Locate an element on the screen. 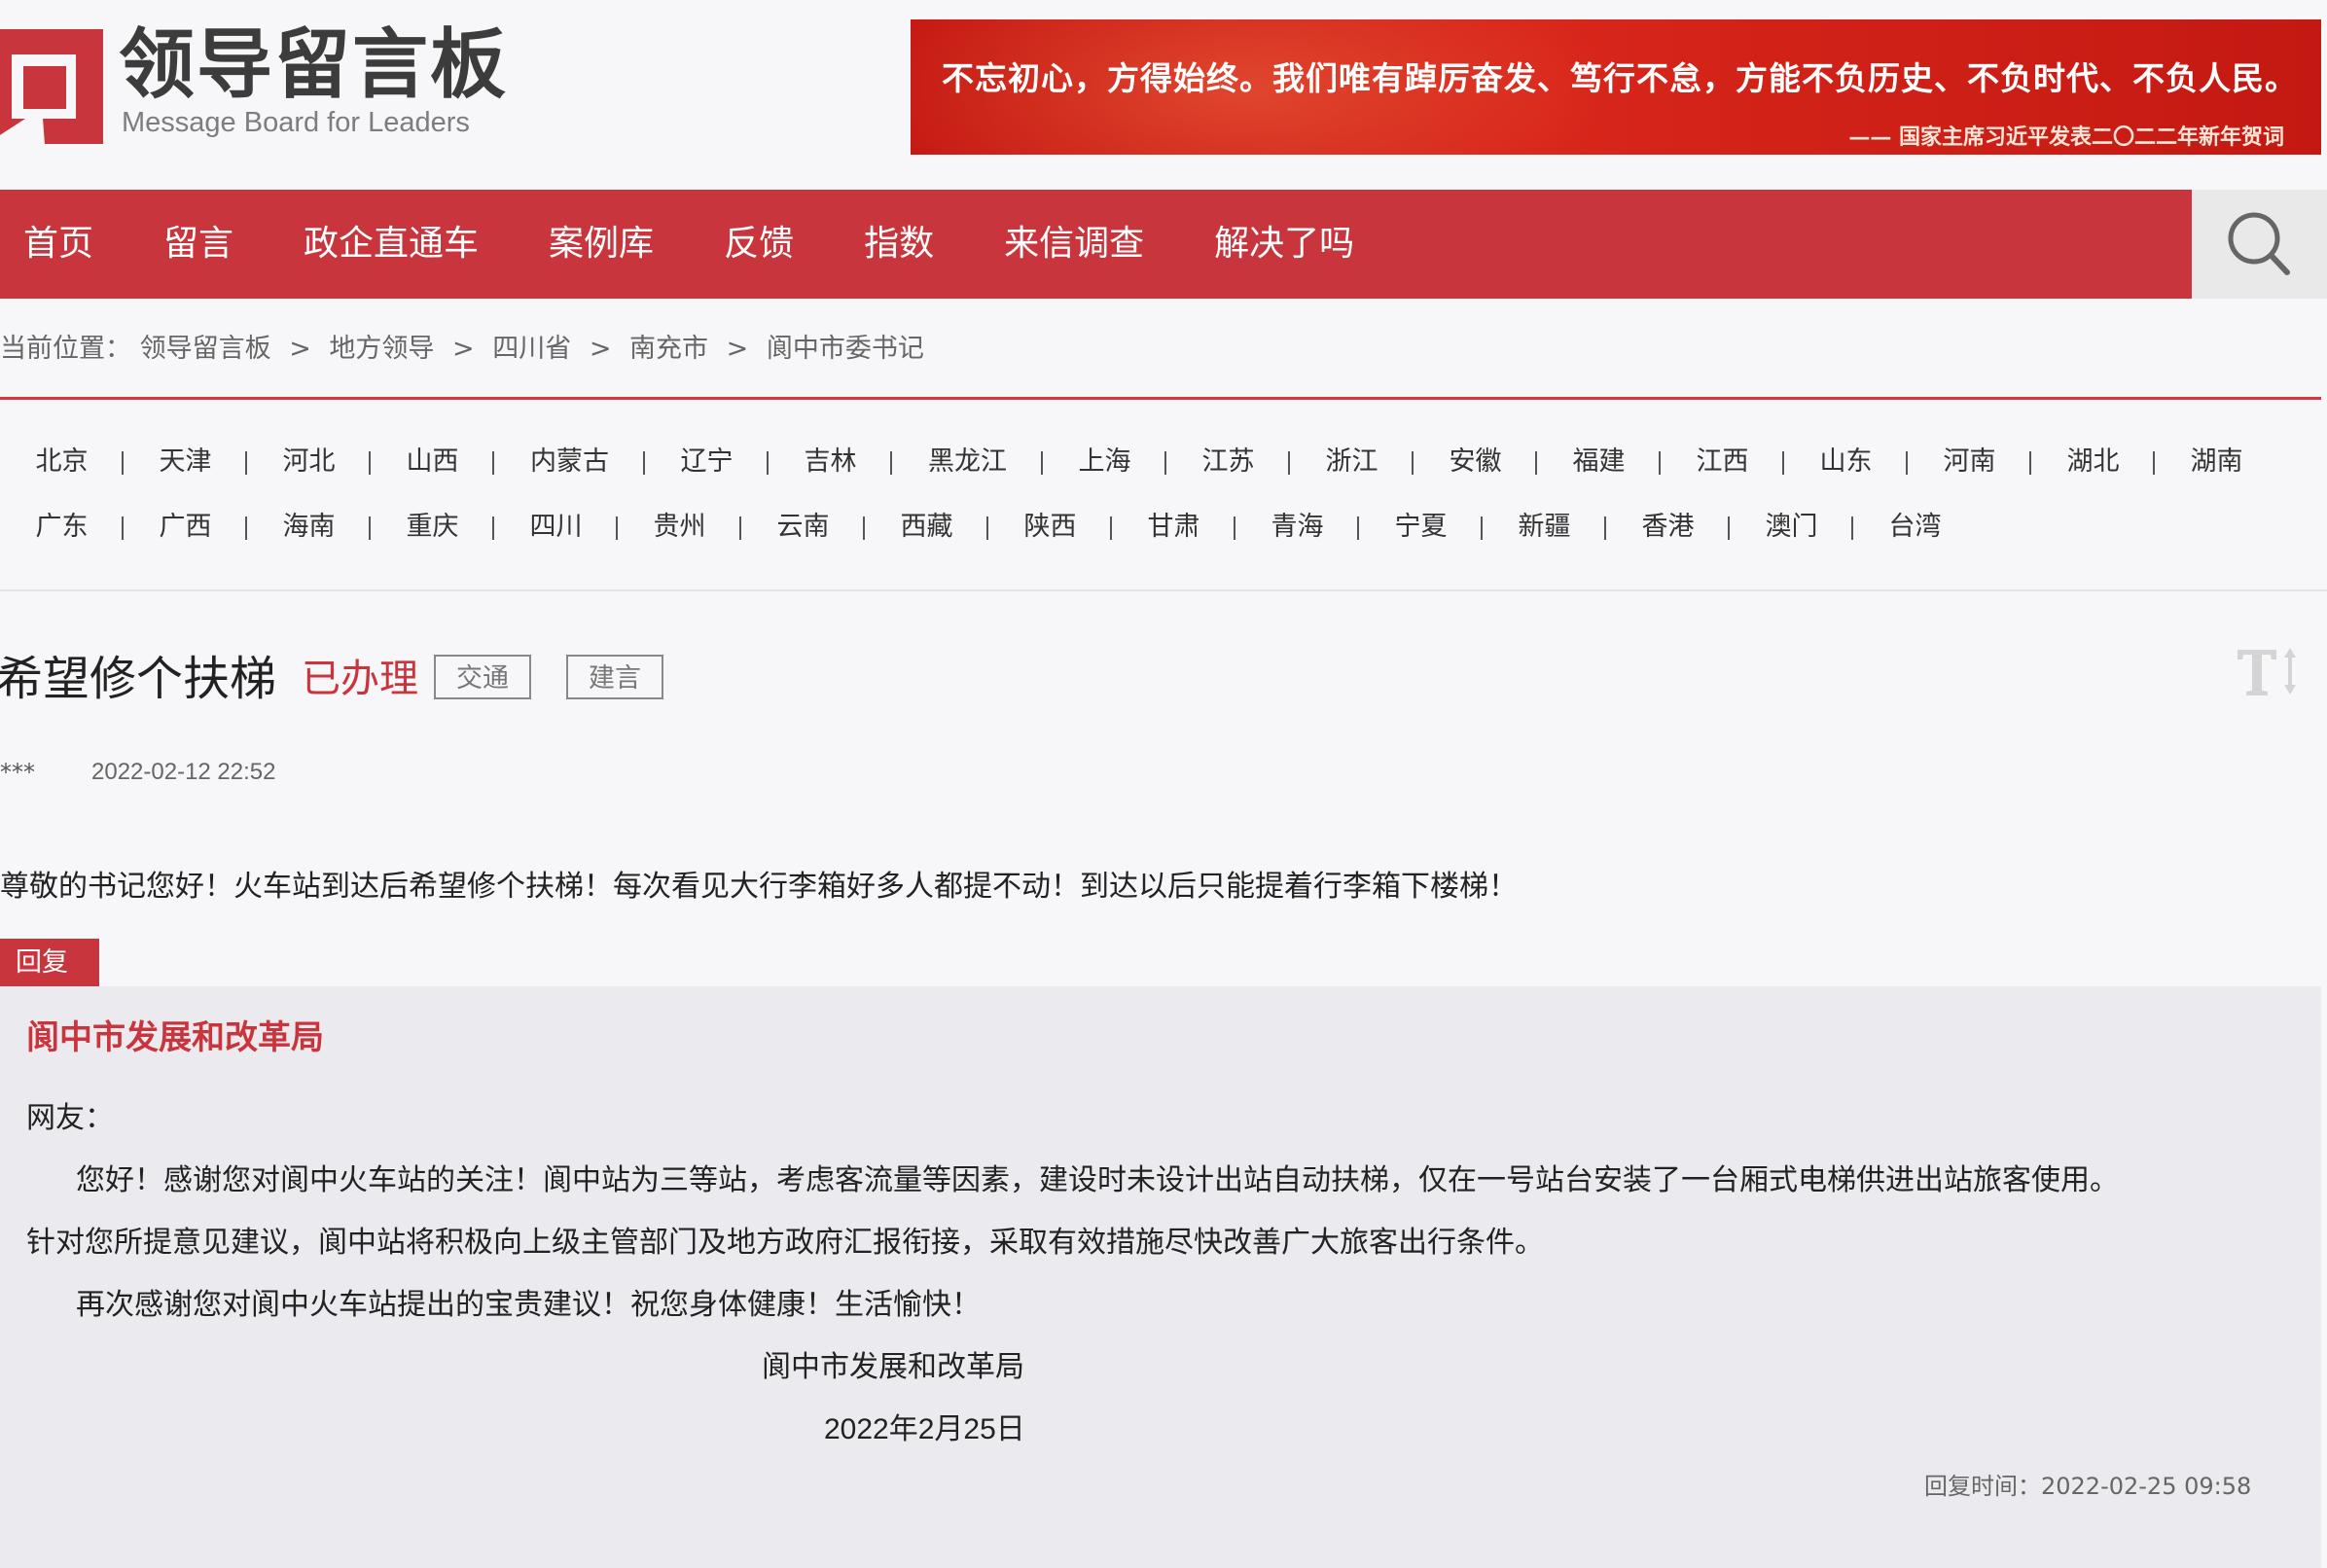 The height and width of the screenshot is (1568, 2327). region-link: 山东 is located at coordinates (1846, 462).